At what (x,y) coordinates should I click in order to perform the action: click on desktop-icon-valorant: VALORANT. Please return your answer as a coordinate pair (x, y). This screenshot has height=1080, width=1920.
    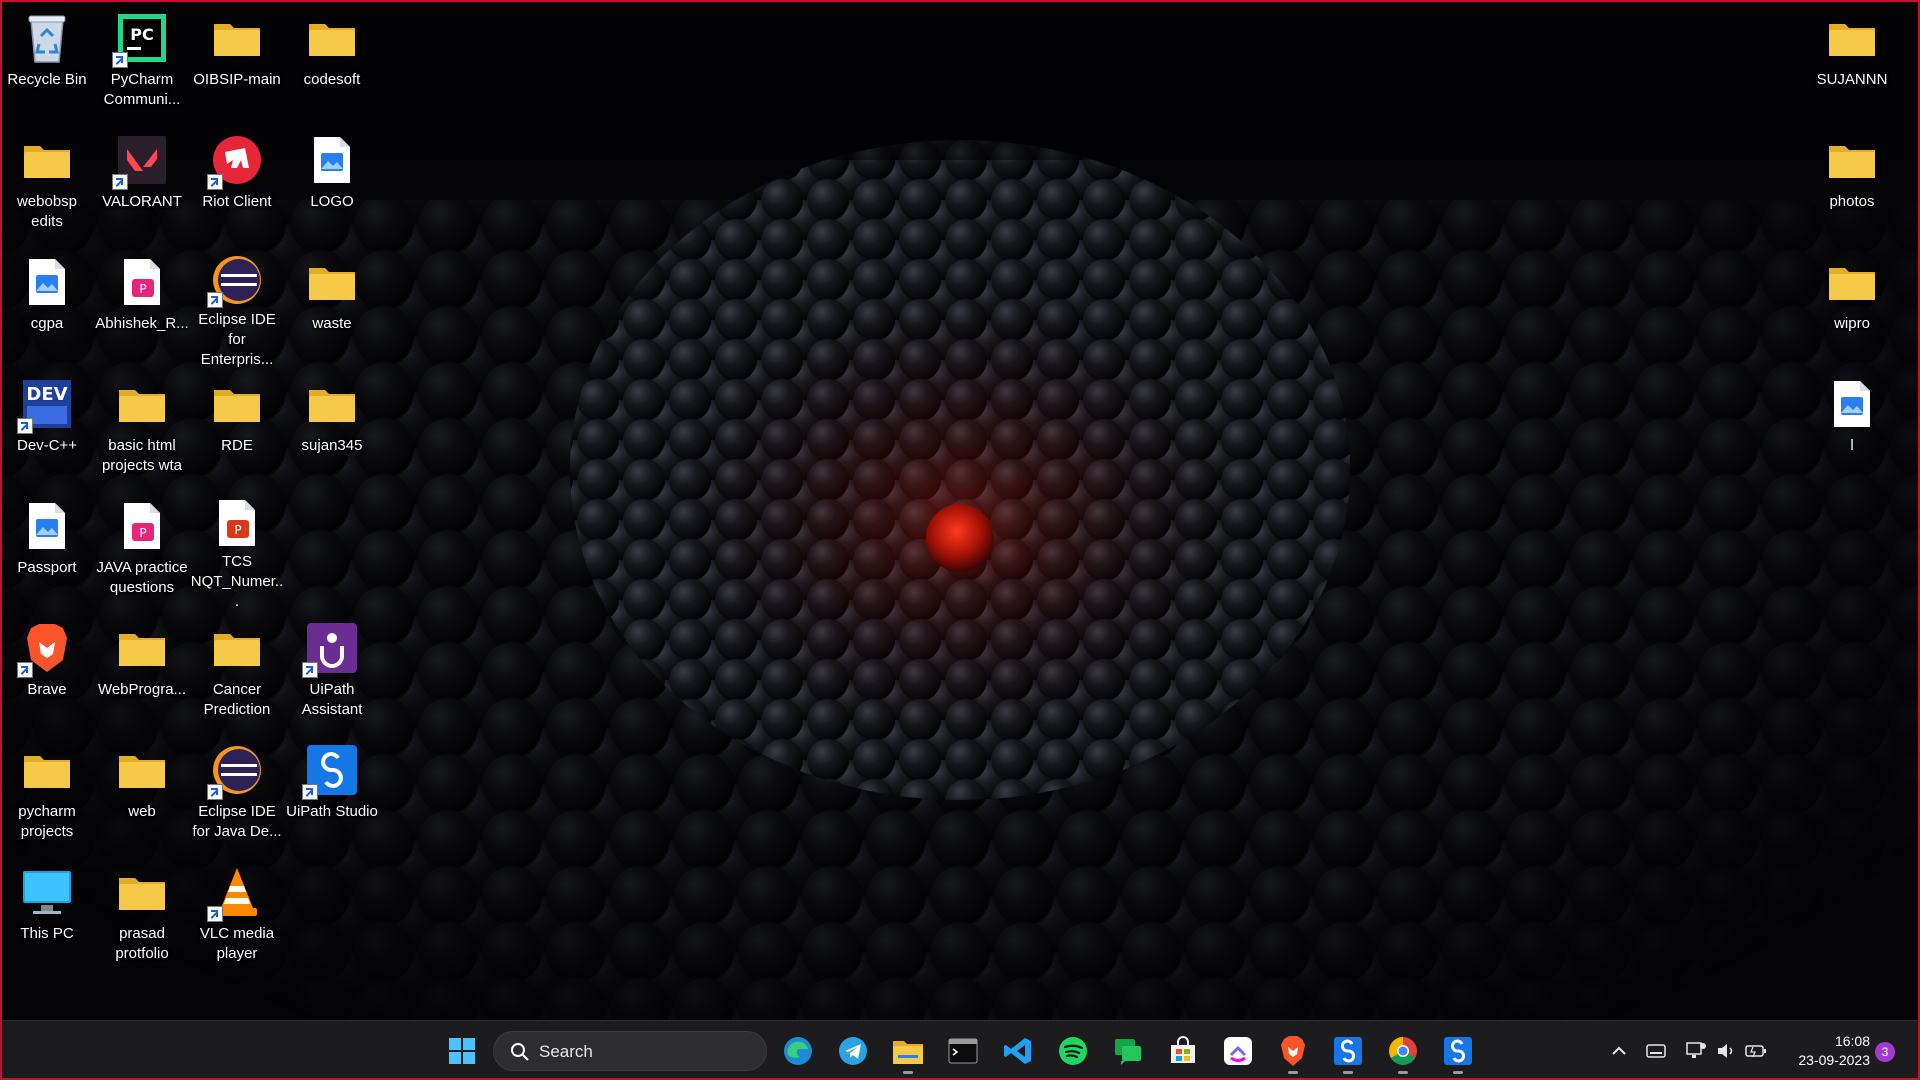
    Looking at the image, I should click on (142, 186).